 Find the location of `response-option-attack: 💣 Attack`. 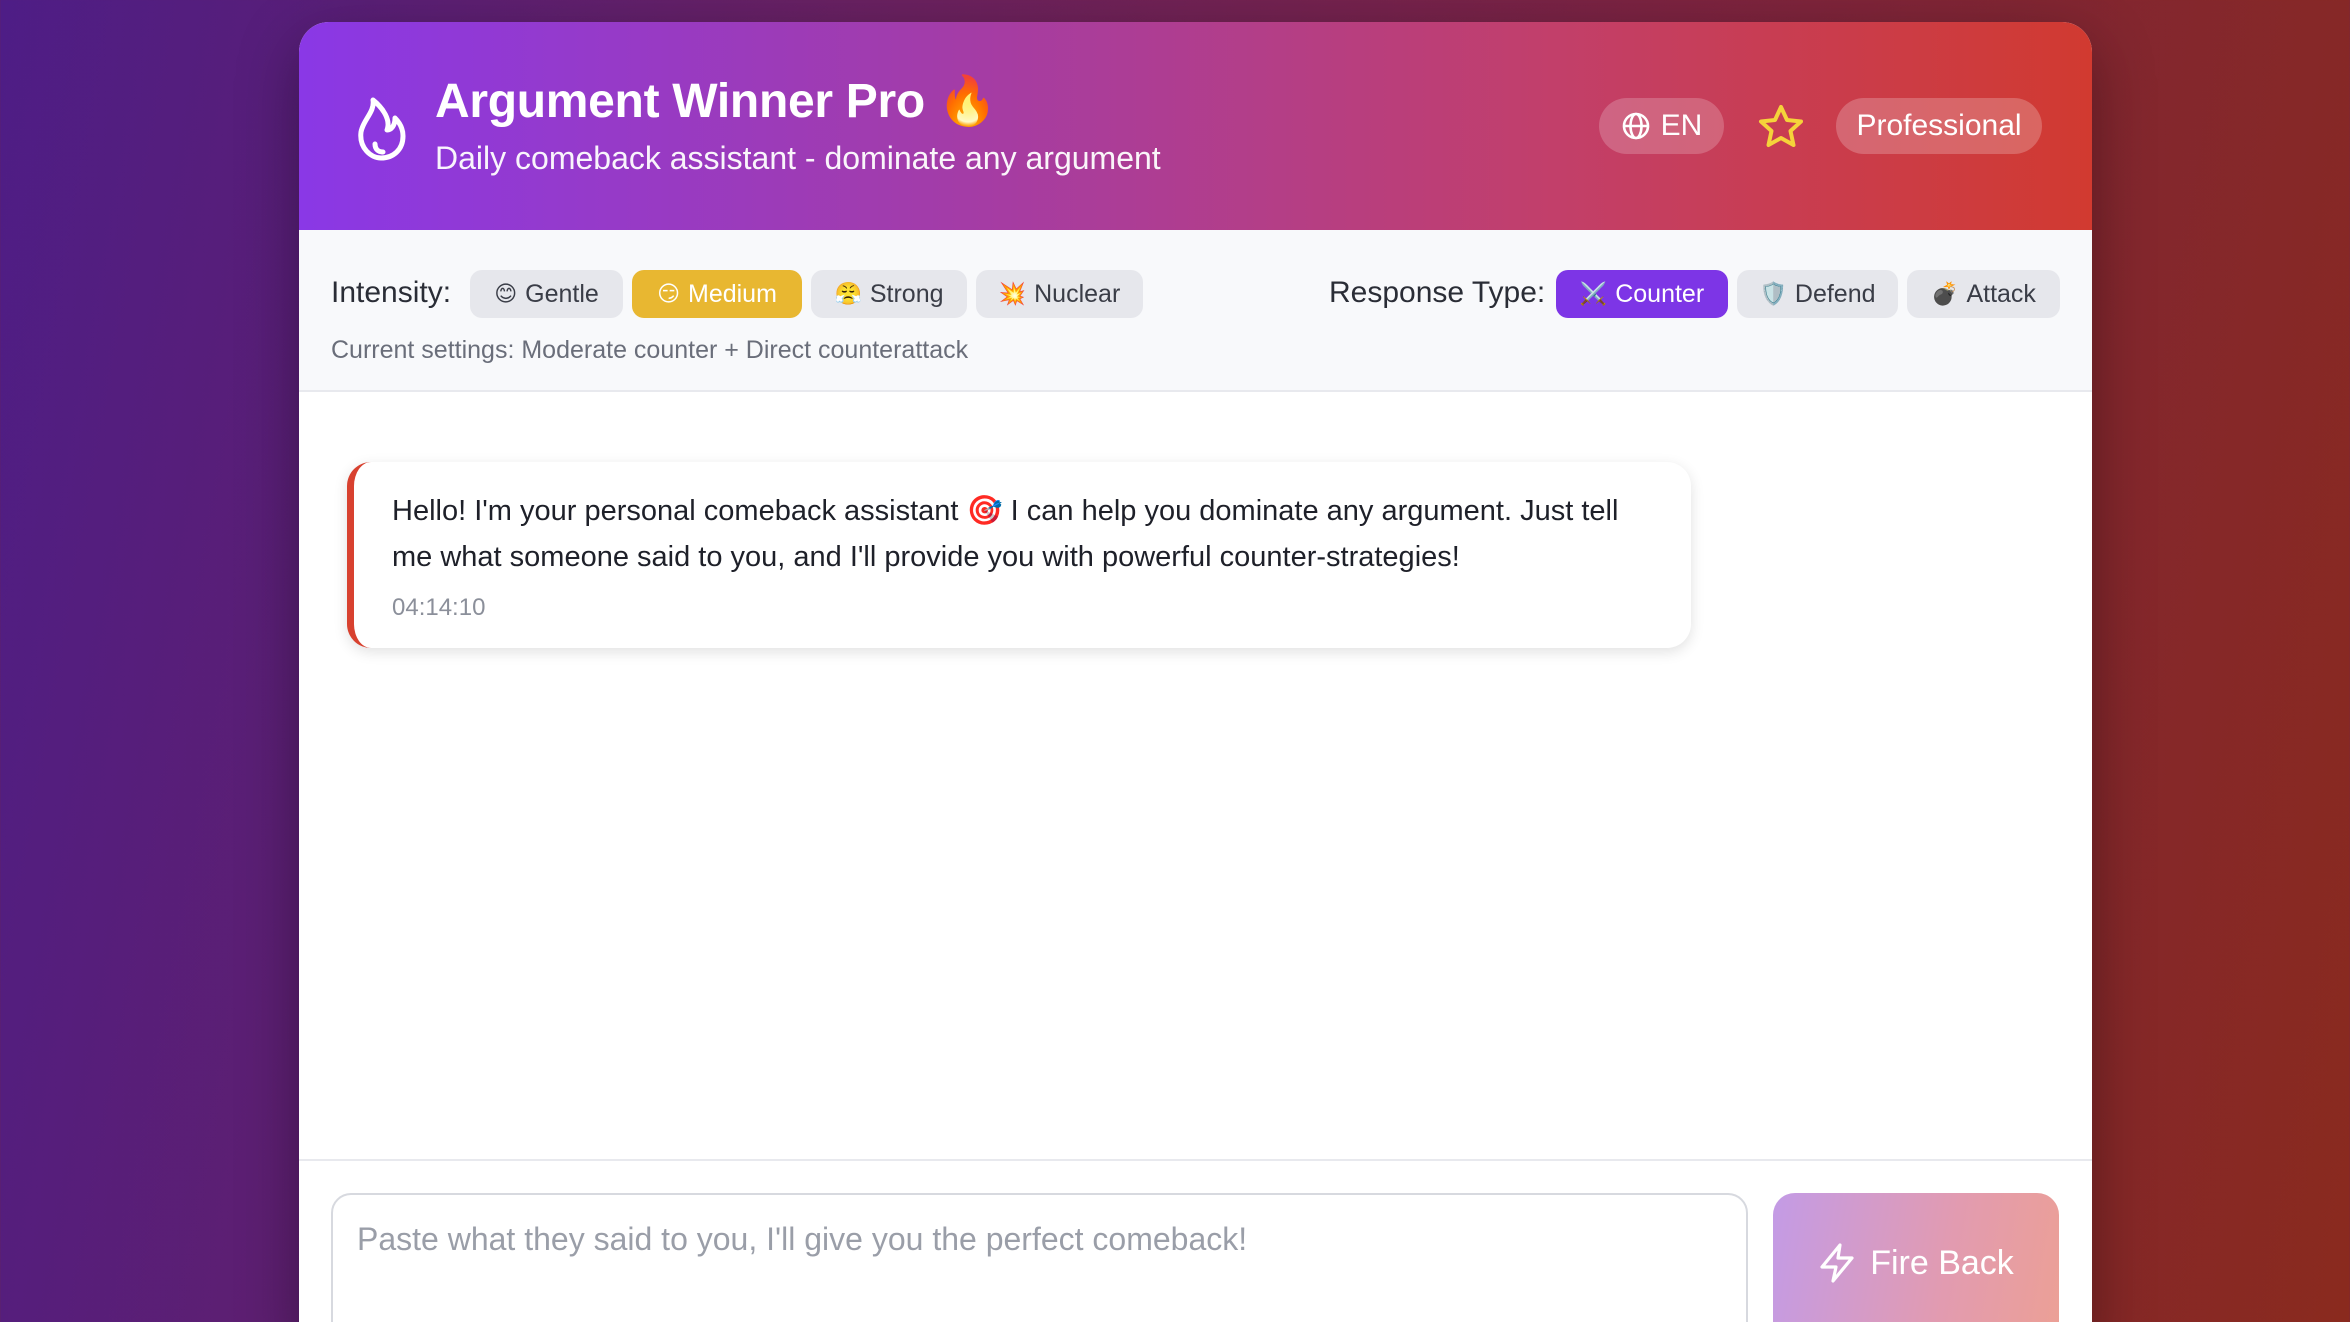

response-option-attack: 💣 Attack is located at coordinates (1983, 294).